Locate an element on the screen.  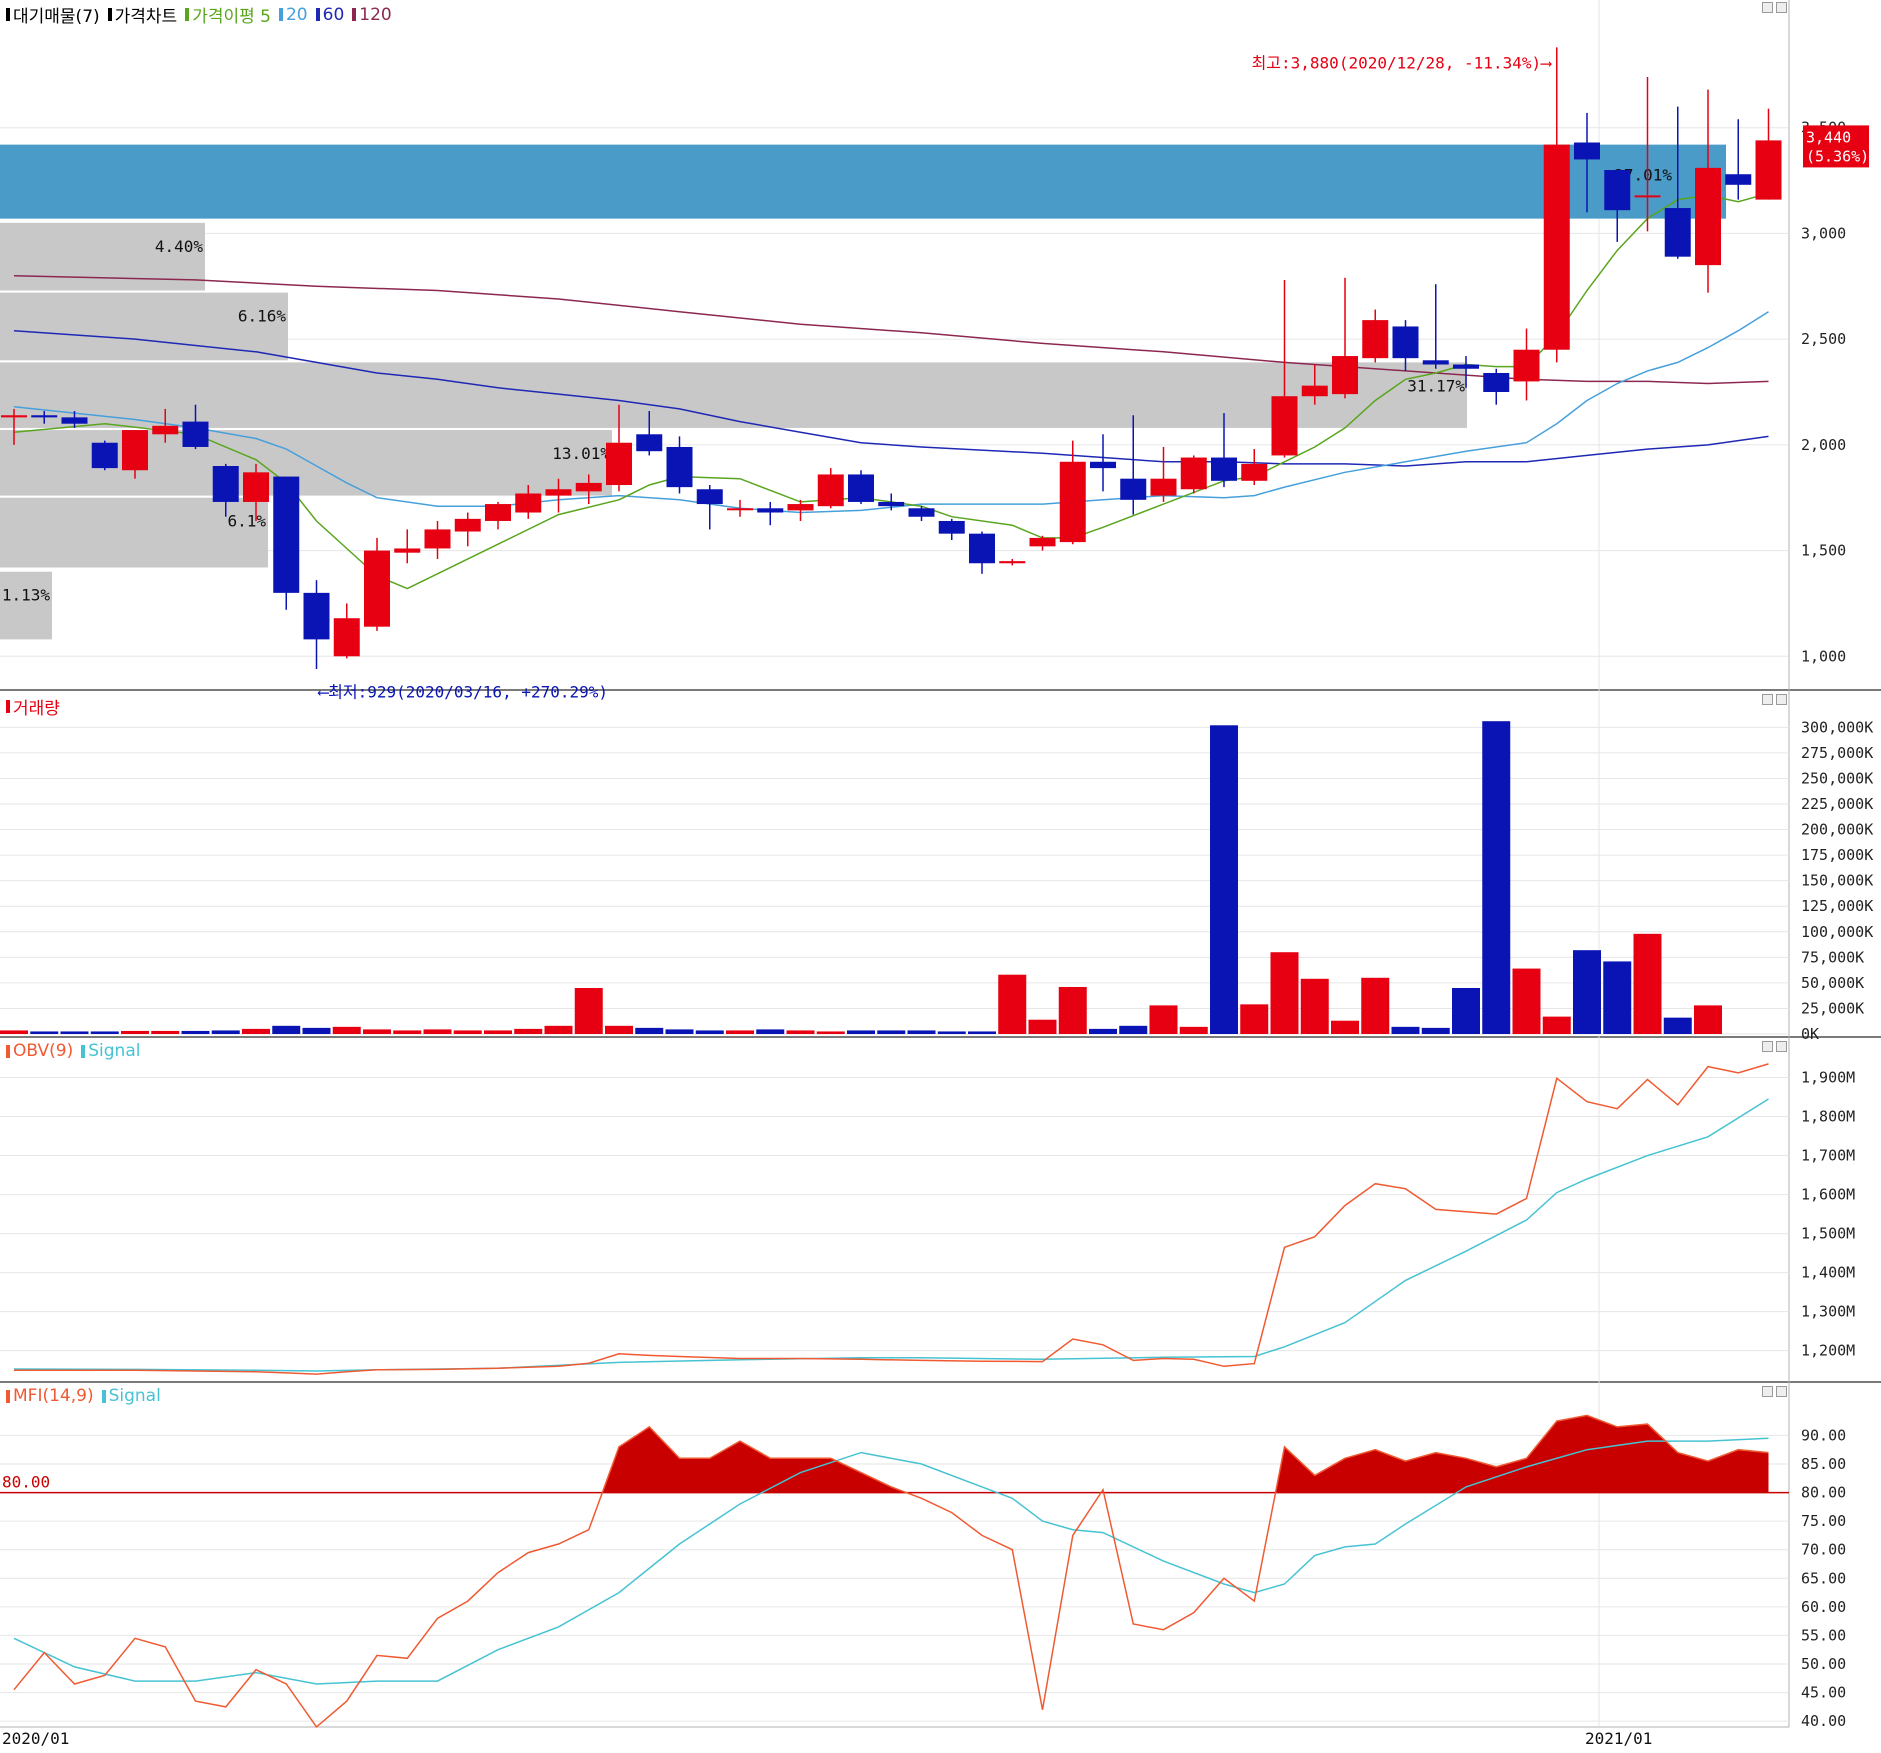
price-tick-label: 2,500 is located at coordinates (1823, 339).